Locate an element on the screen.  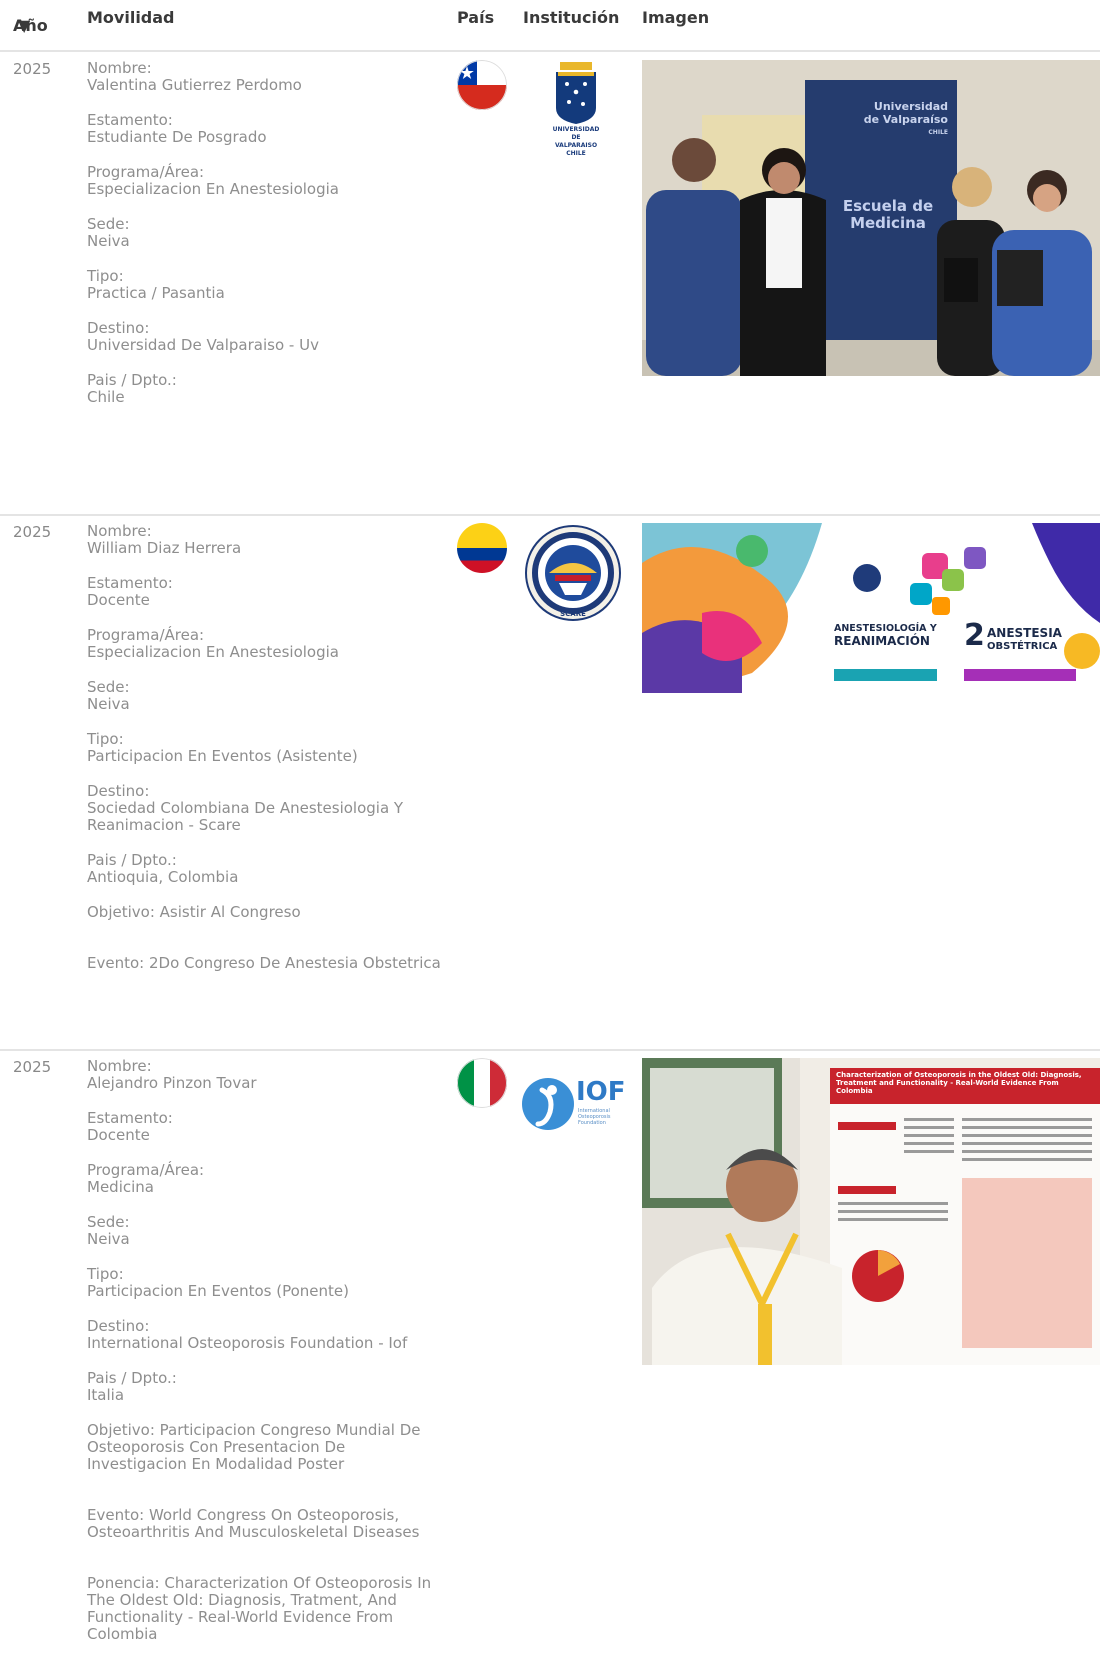
field-name: Nombre: Alejandro Pinzon Tovar is located at coordinates (172, 1074).